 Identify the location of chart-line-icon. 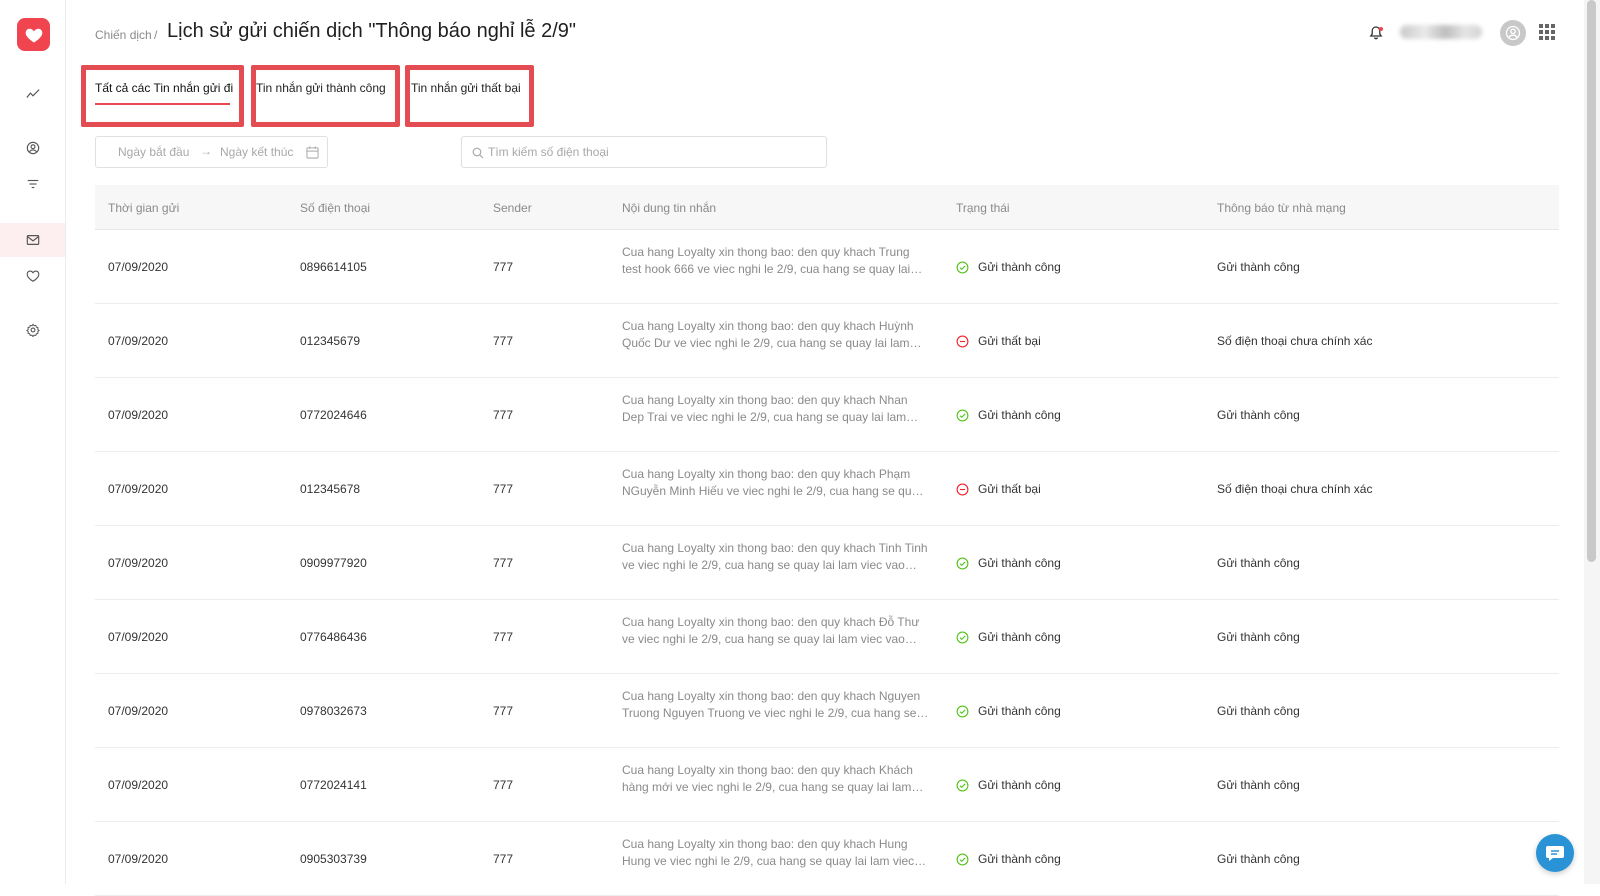
(32, 93).